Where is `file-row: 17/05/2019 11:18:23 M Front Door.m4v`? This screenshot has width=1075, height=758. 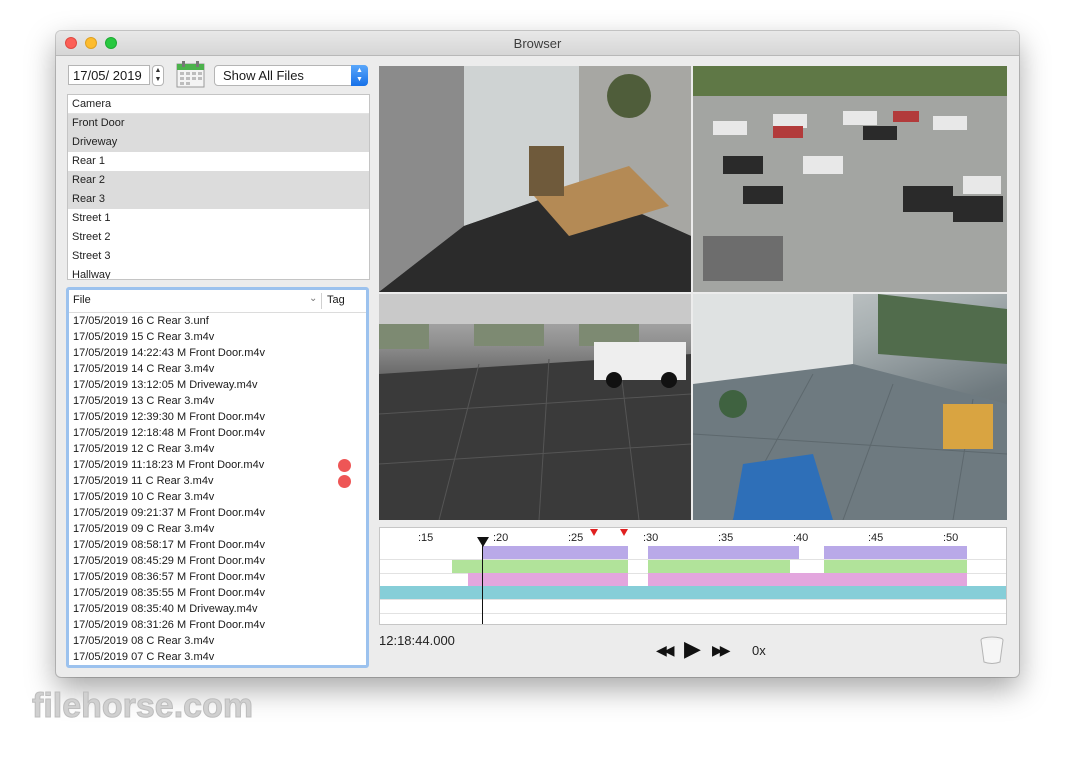
file-row: 17/05/2019 11:18:23 M Front Door.m4v is located at coordinates (217, 465).